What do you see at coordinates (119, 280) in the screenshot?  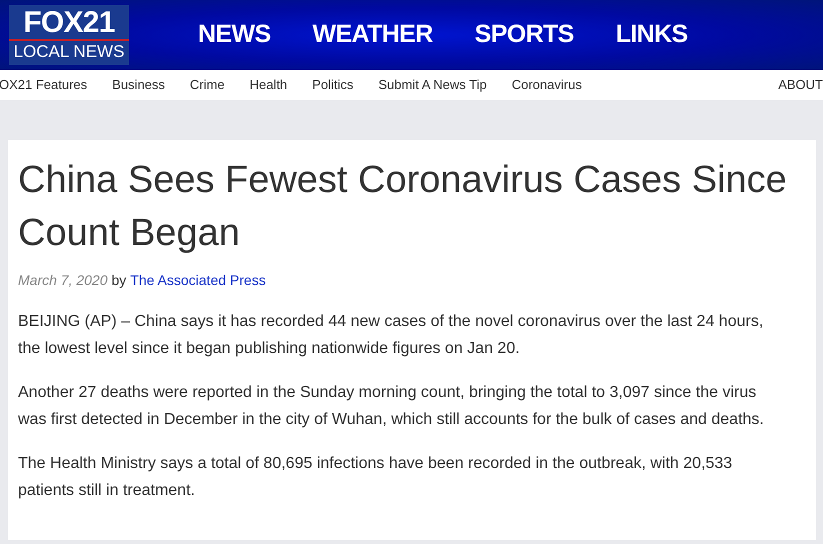 I see `byline-text: by` at bounding box center [119, 280].